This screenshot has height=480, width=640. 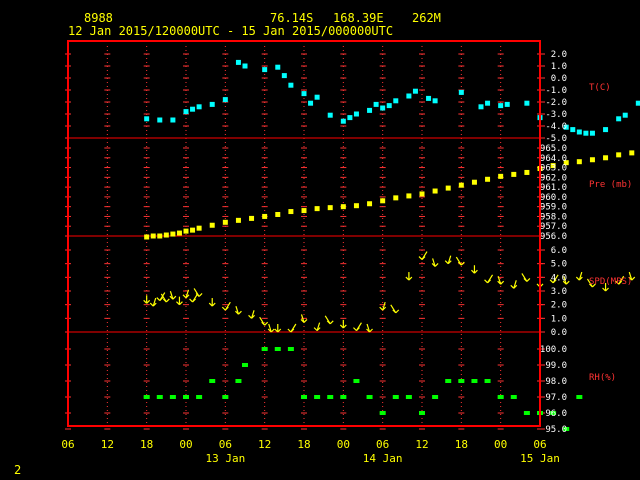 What do you see at coordinates (556, 139) in the screenshot?
I see `y-tick-label: -5.0` at bounding box center [556, 139].